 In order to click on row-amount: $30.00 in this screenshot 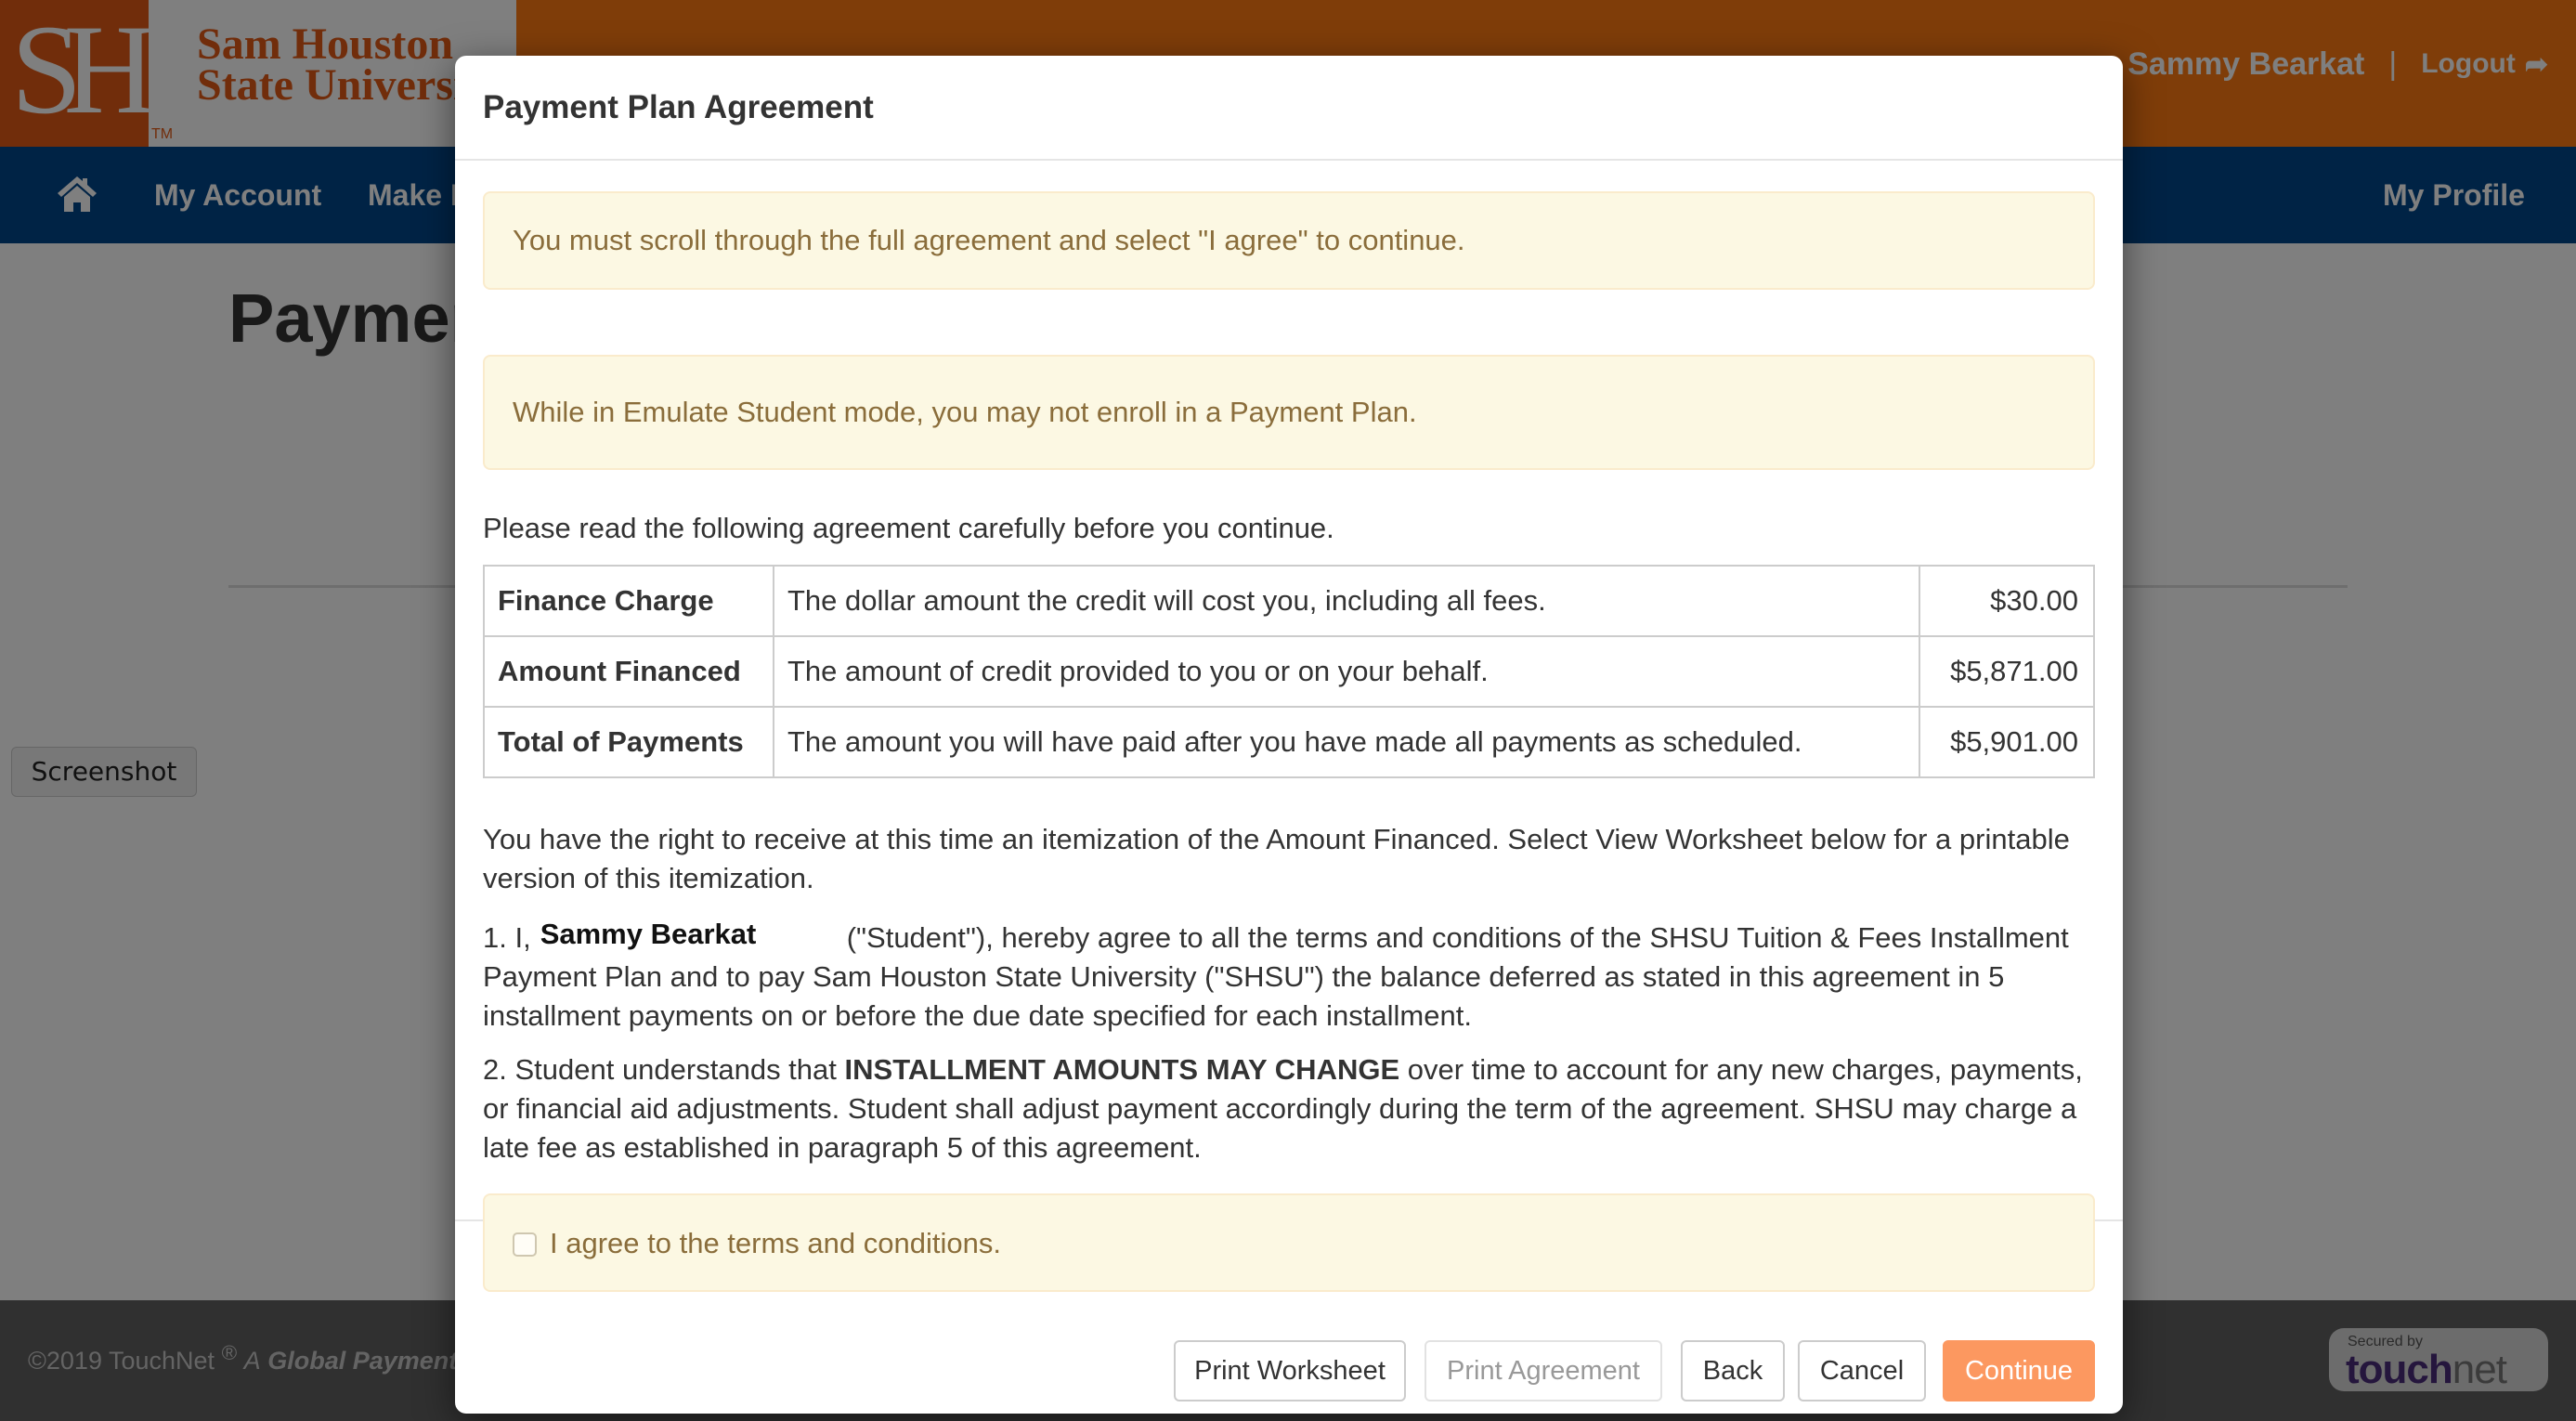, I will do `click(2007, 601)`.